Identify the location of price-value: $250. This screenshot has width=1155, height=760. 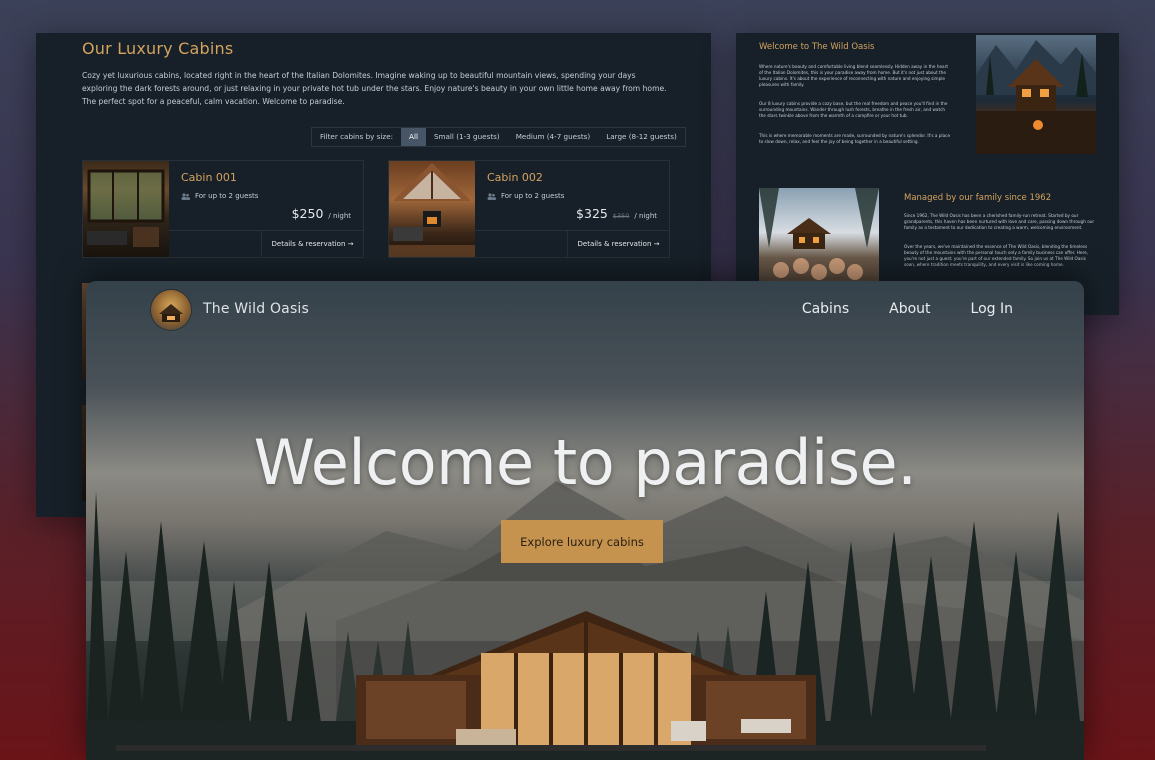
(307, 213).